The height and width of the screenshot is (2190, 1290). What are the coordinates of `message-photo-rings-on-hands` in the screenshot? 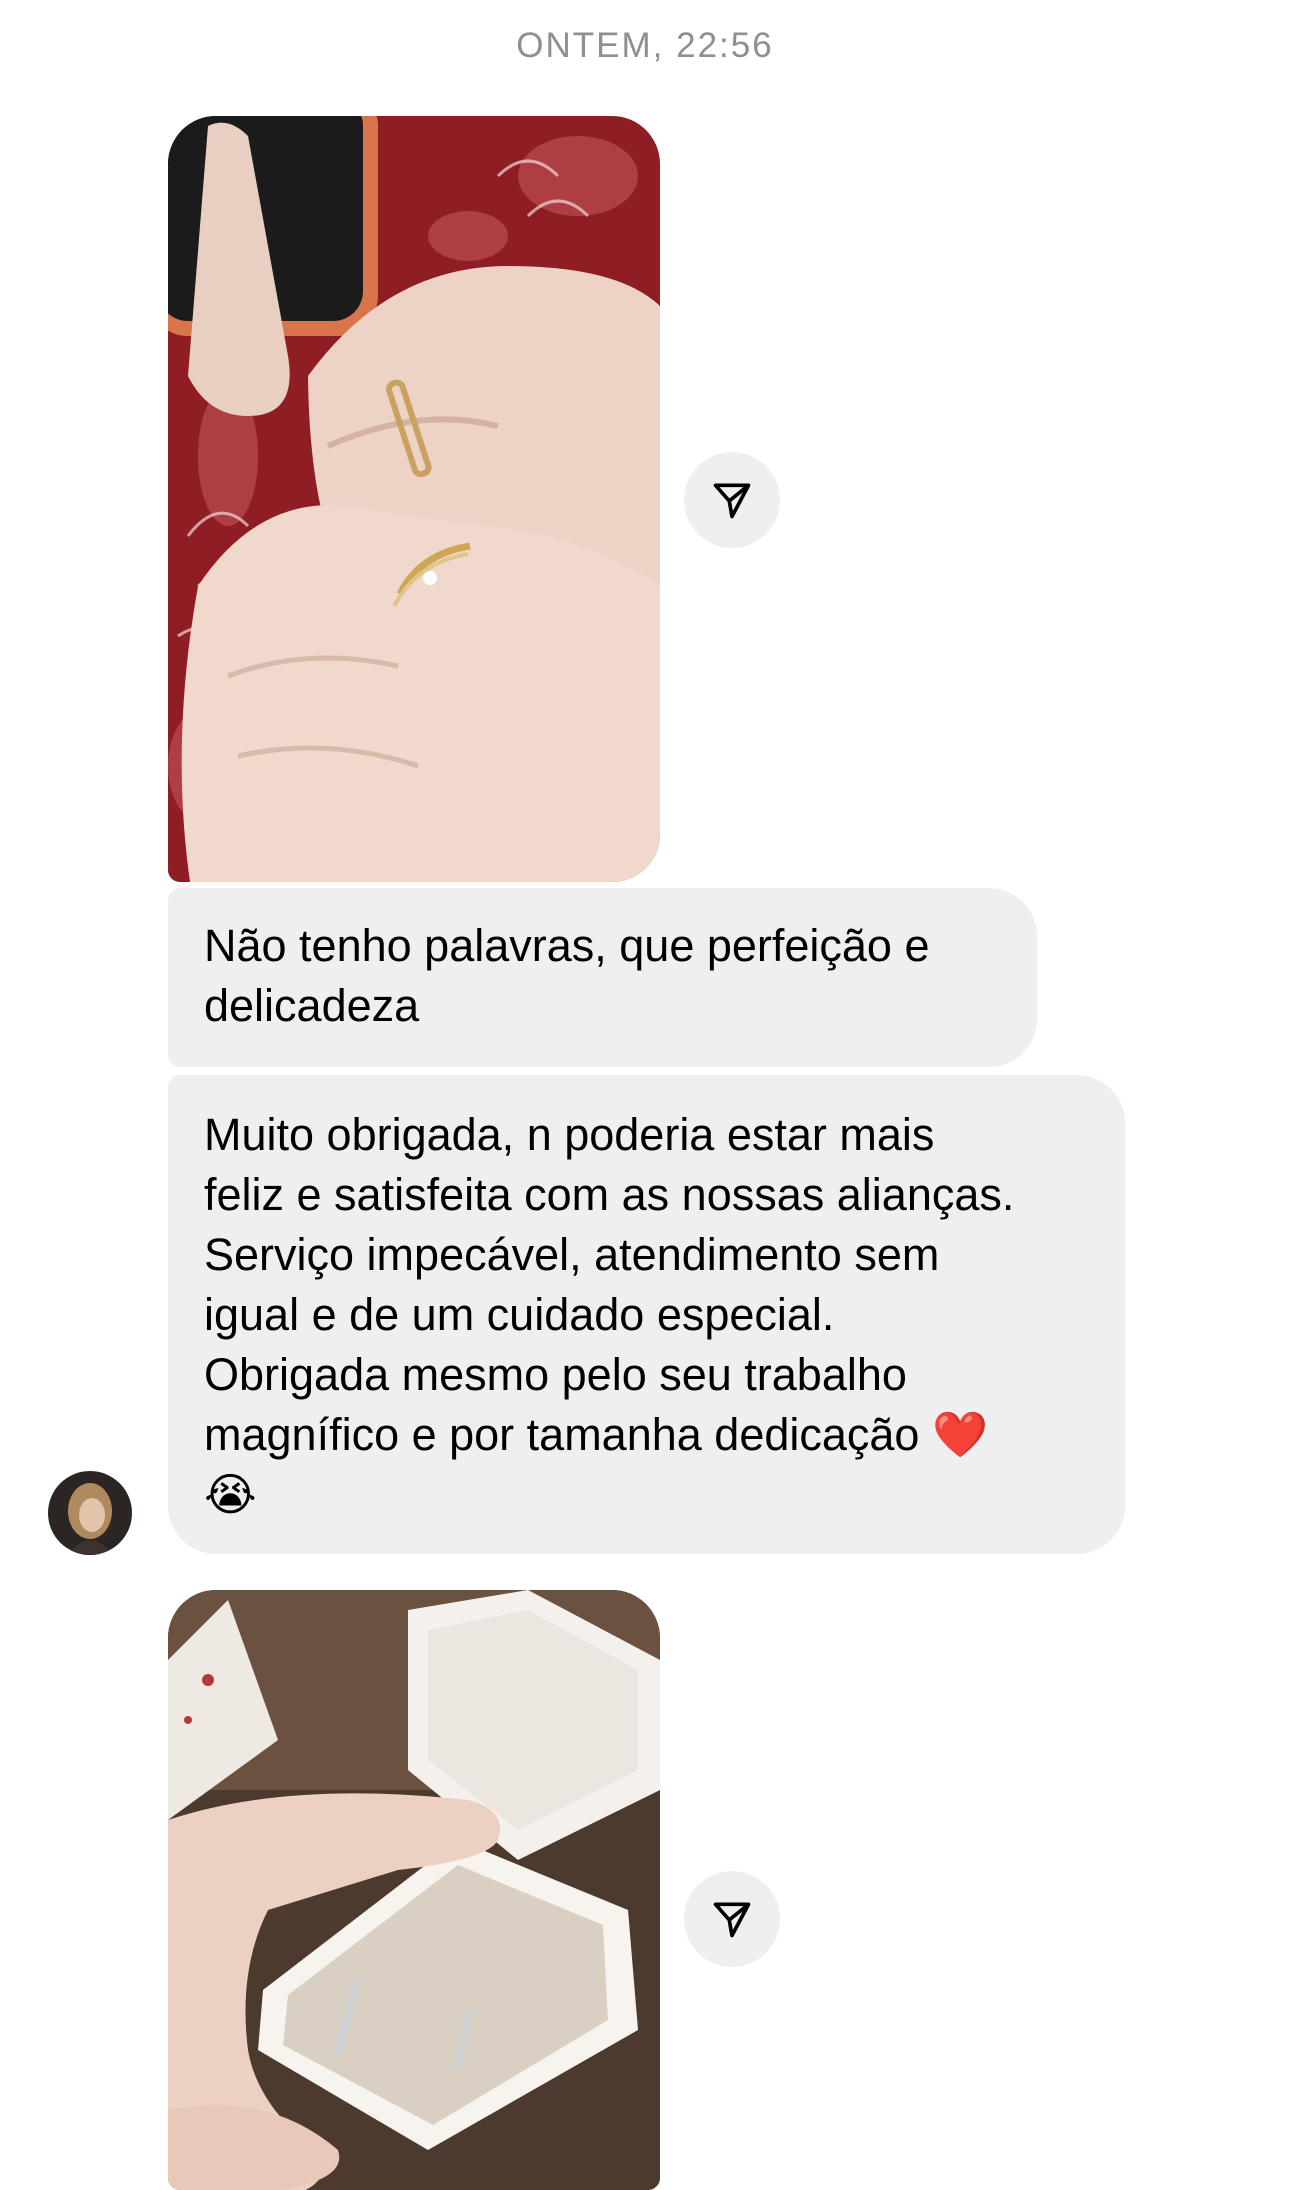 It's located at (414, 499).